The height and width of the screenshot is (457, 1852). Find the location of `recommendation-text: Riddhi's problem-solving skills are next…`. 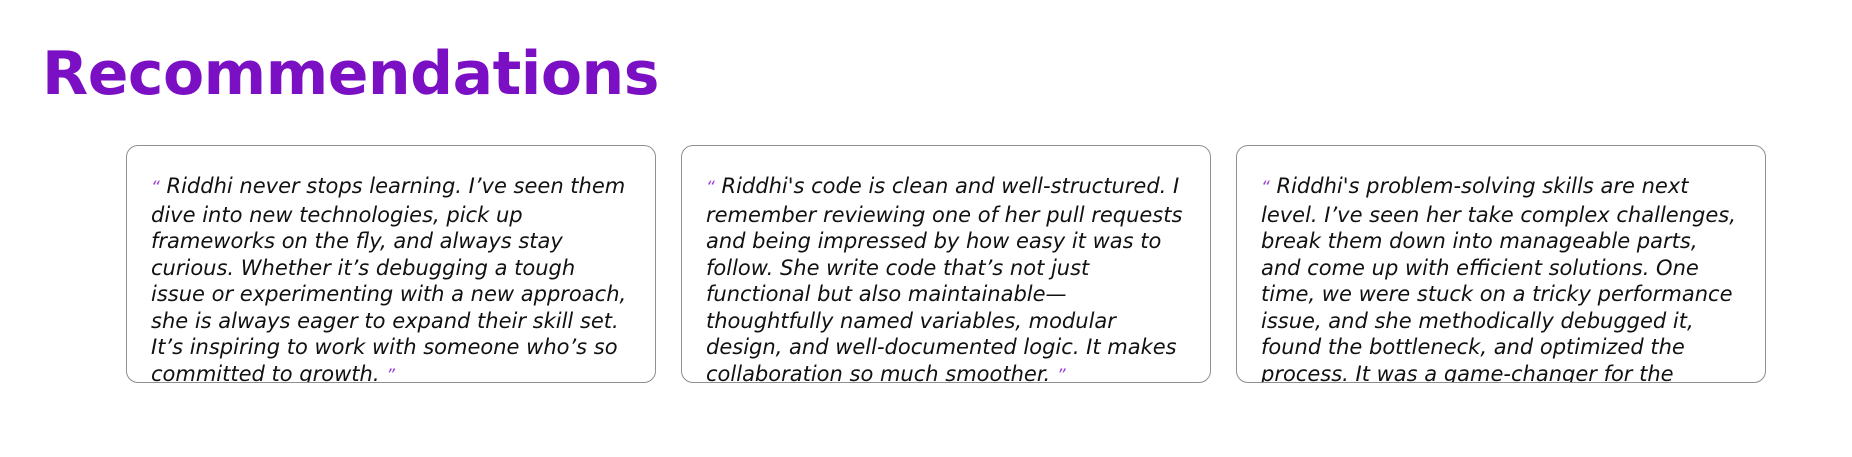

recommendation-text: Riddhi's problem-solving skills are next… is located at coordinates (1498, 278).